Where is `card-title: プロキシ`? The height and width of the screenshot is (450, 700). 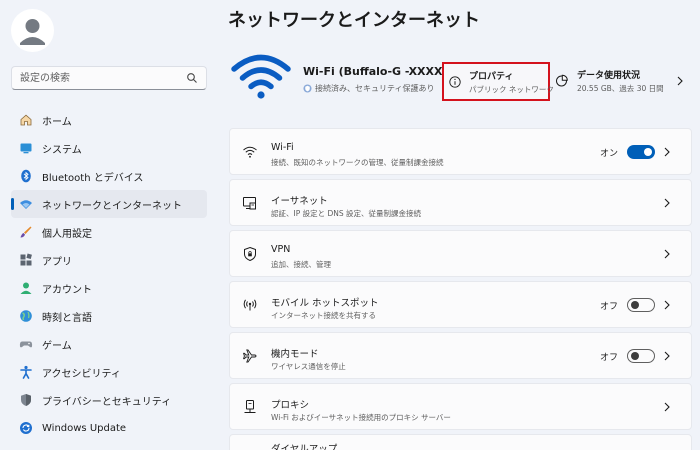
card-title: プロキシ is located at coordinates (290, 405).